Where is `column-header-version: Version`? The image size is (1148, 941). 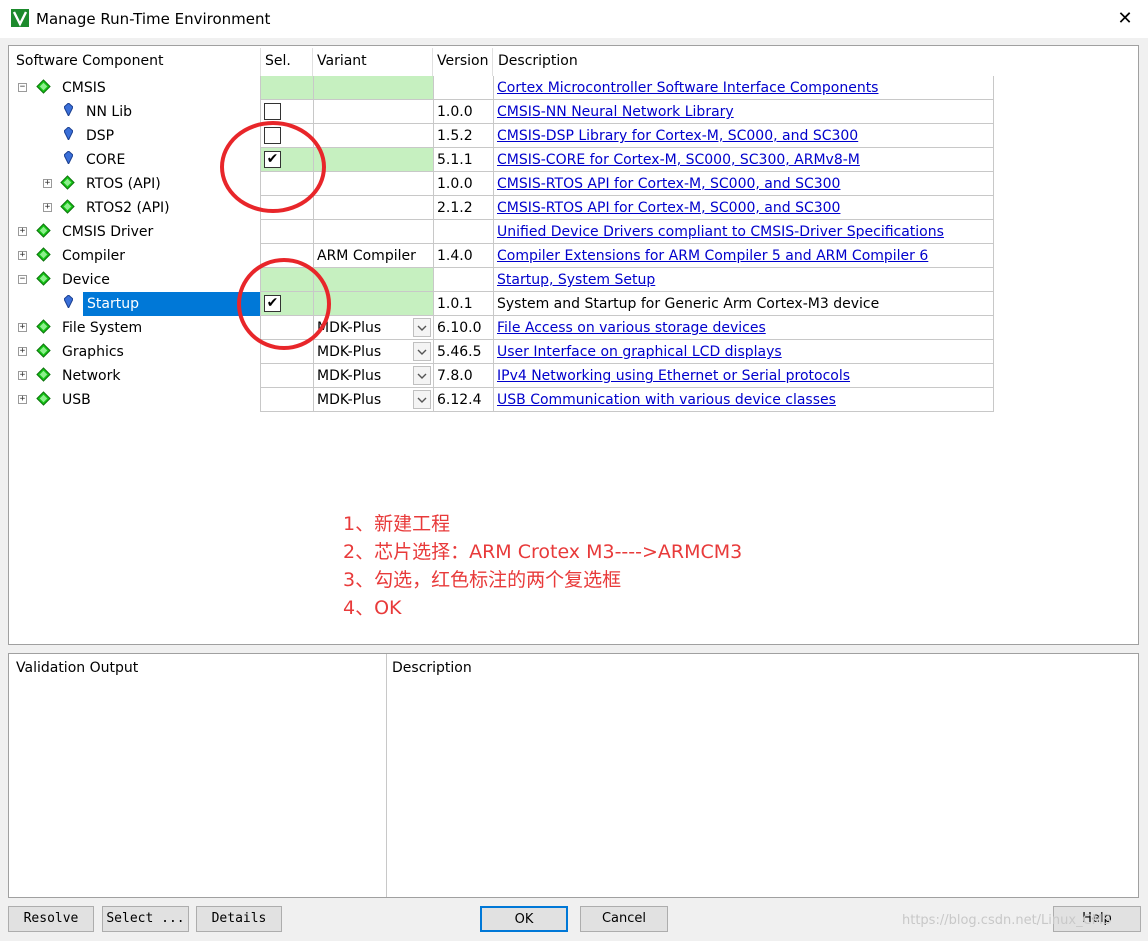
column-header-version: Version is located at coordinates (462, 61).